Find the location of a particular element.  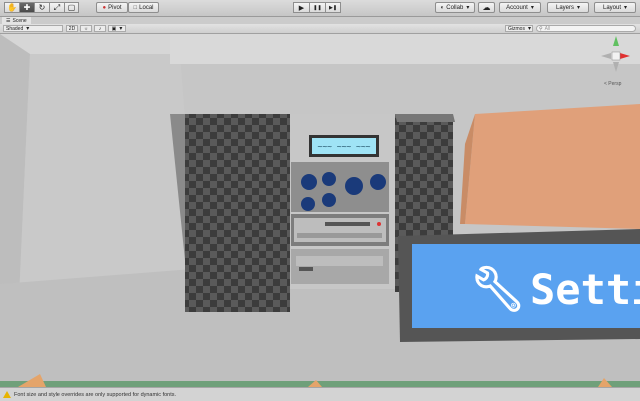

rotate-icon: ↻ is located at coordinates (42, 7).